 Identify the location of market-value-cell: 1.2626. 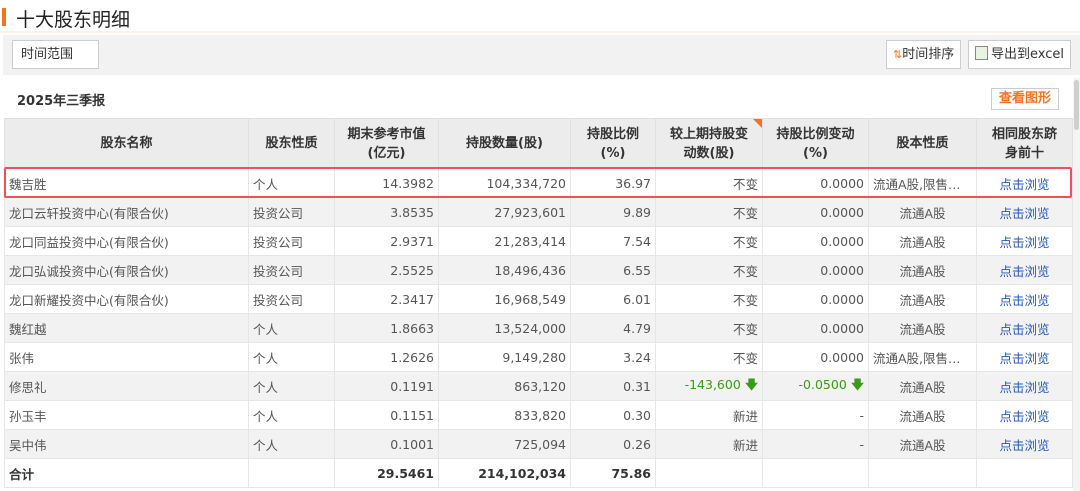
(386, 357).